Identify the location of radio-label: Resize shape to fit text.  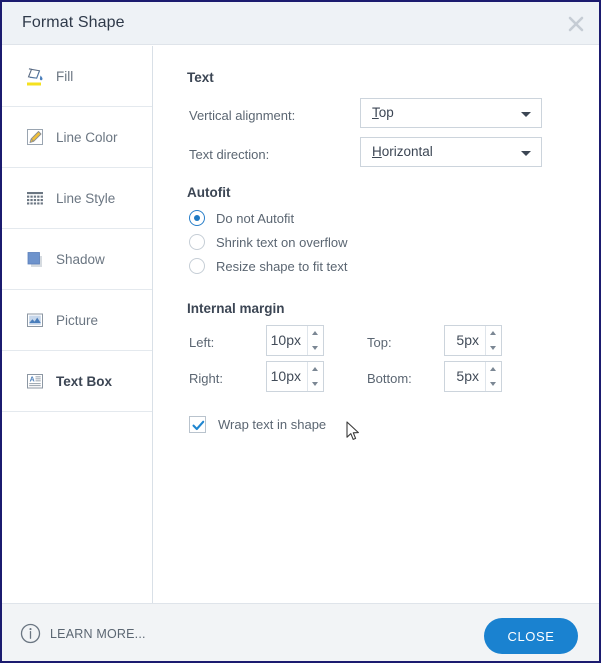
(282, 266).